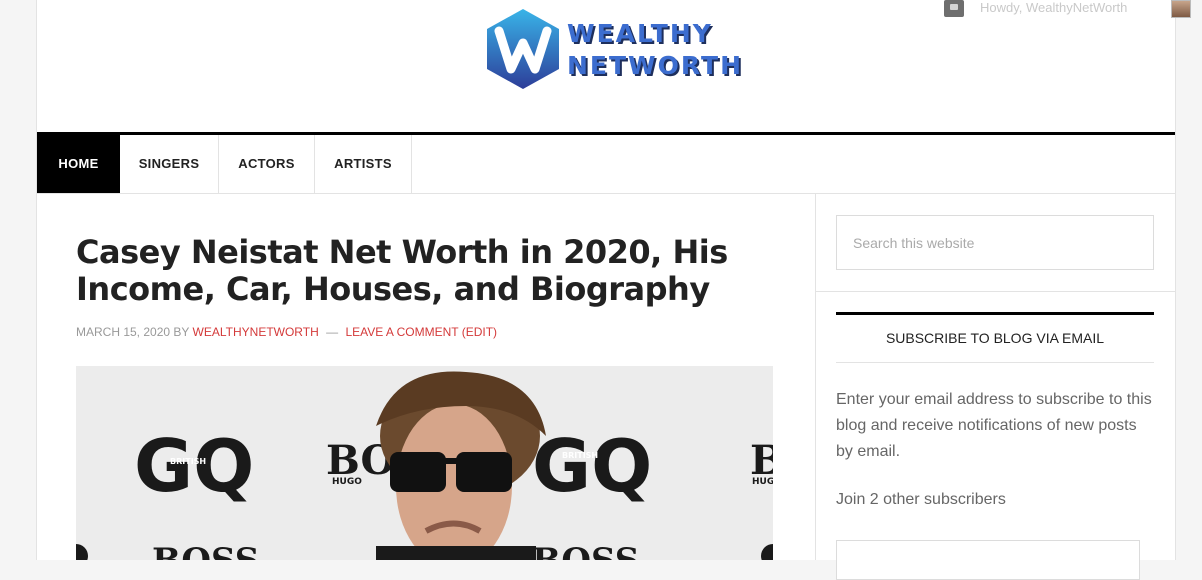 Image resolution: width=1202 pixels, height=580 pixels. What do you see at coordinates (995, 337) in the screenshot?
I see `subscribe-widget-title: SUBSCRIBE TO BLOG VIA EMAIL` at bounding box center [995, 337].